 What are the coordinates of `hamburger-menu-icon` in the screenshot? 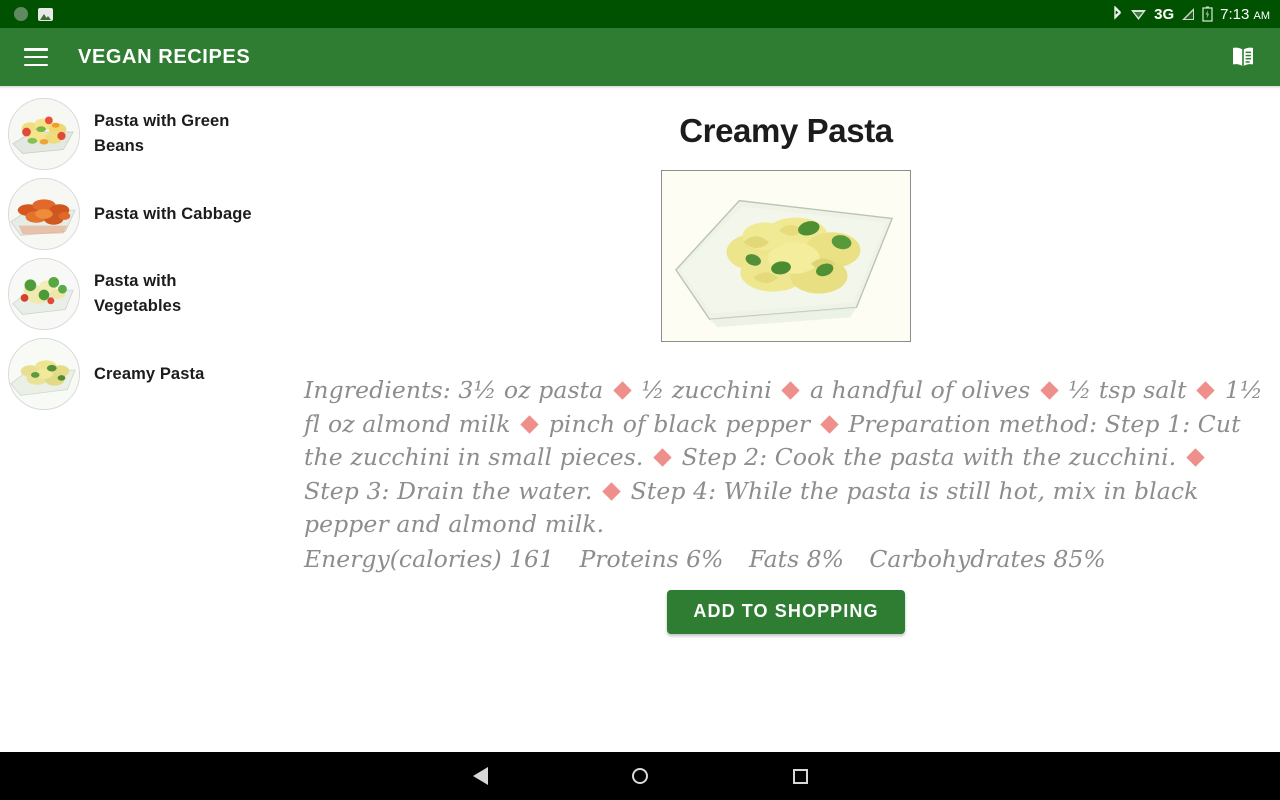 It's located at (36, 57).